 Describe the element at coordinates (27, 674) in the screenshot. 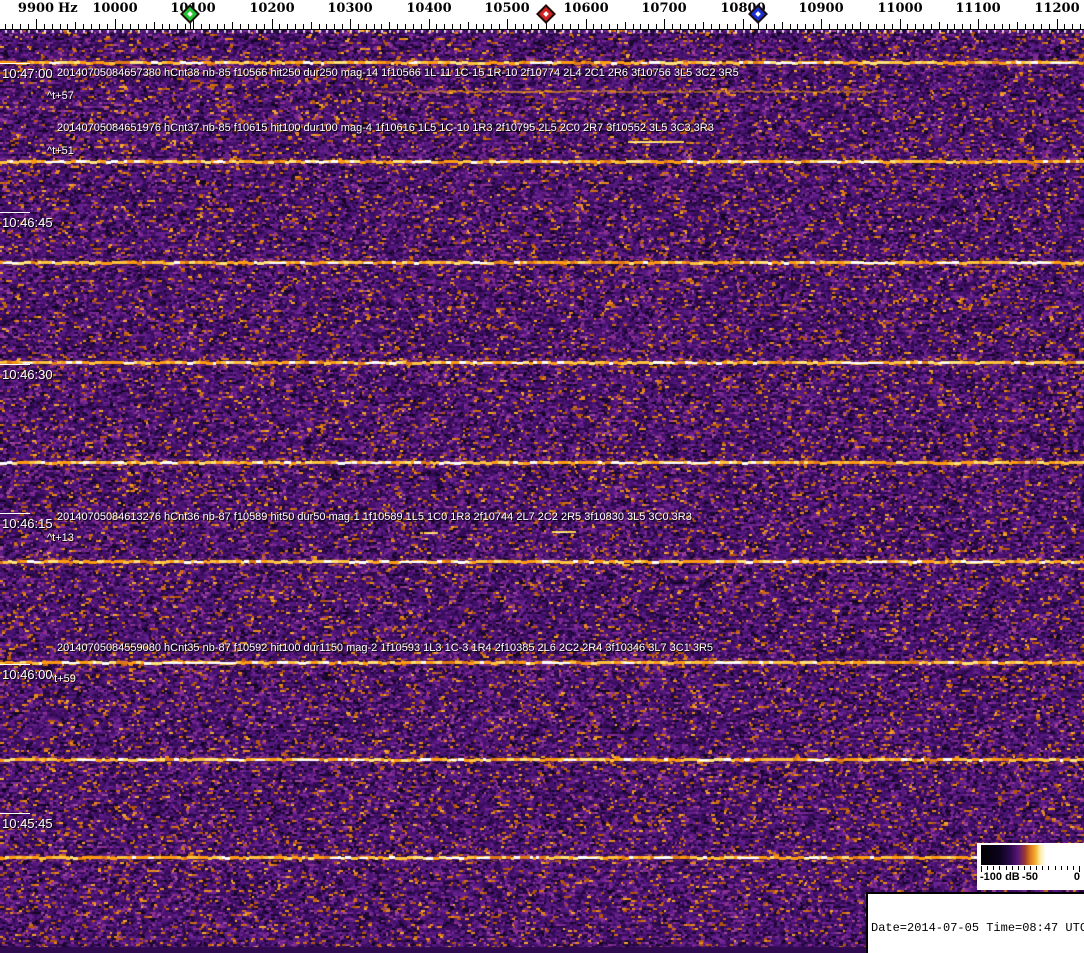

I see `time-label: 10:46:00` at that location.